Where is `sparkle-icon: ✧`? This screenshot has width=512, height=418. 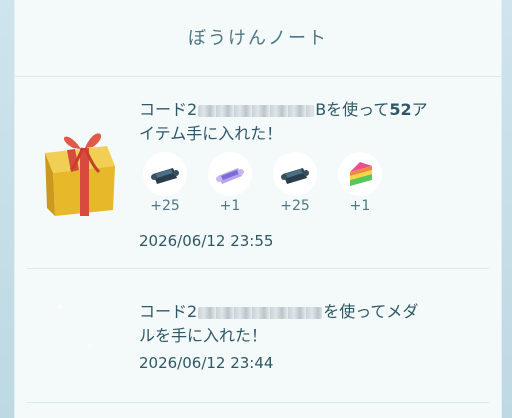
sparkle-icon: ✧ is located at coordinates (90, 347).